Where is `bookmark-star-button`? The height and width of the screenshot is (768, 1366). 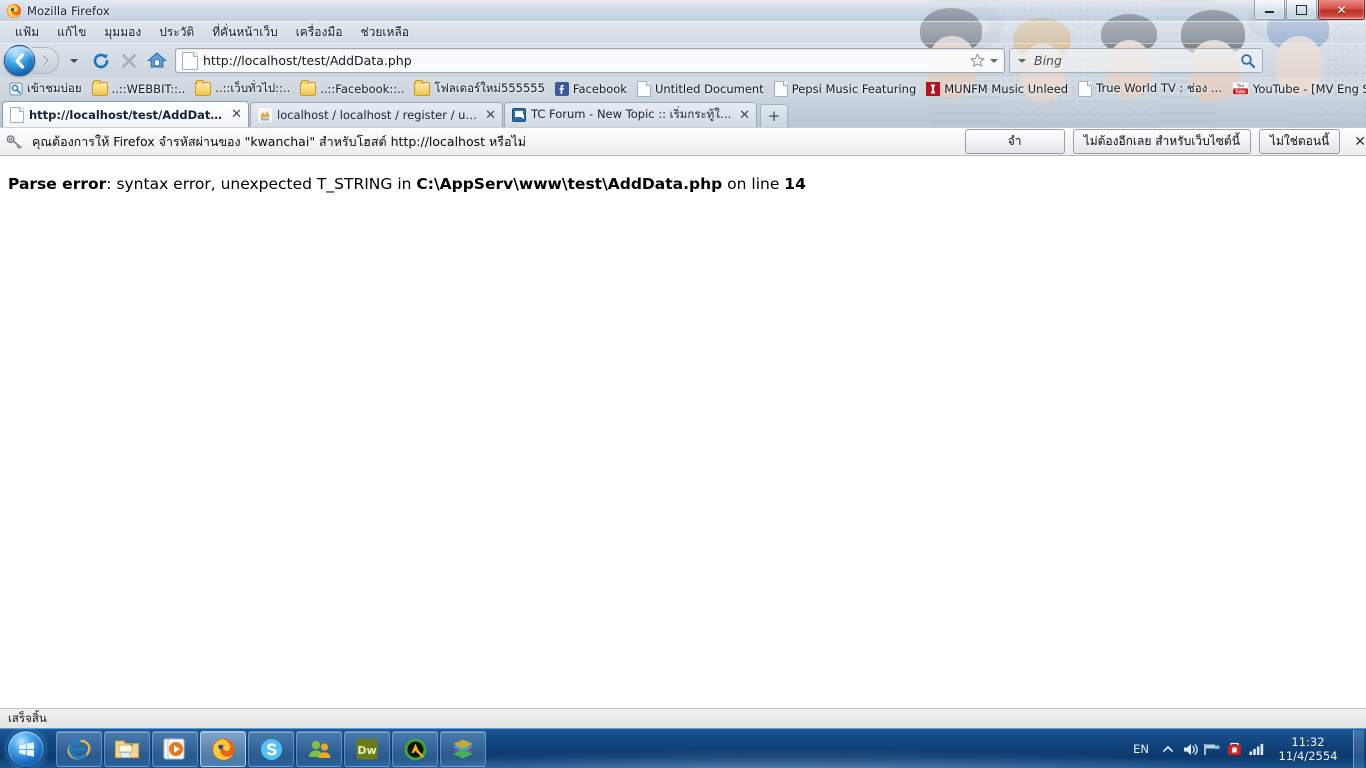 bookmark-star-button is located at coordinates (977, 60).